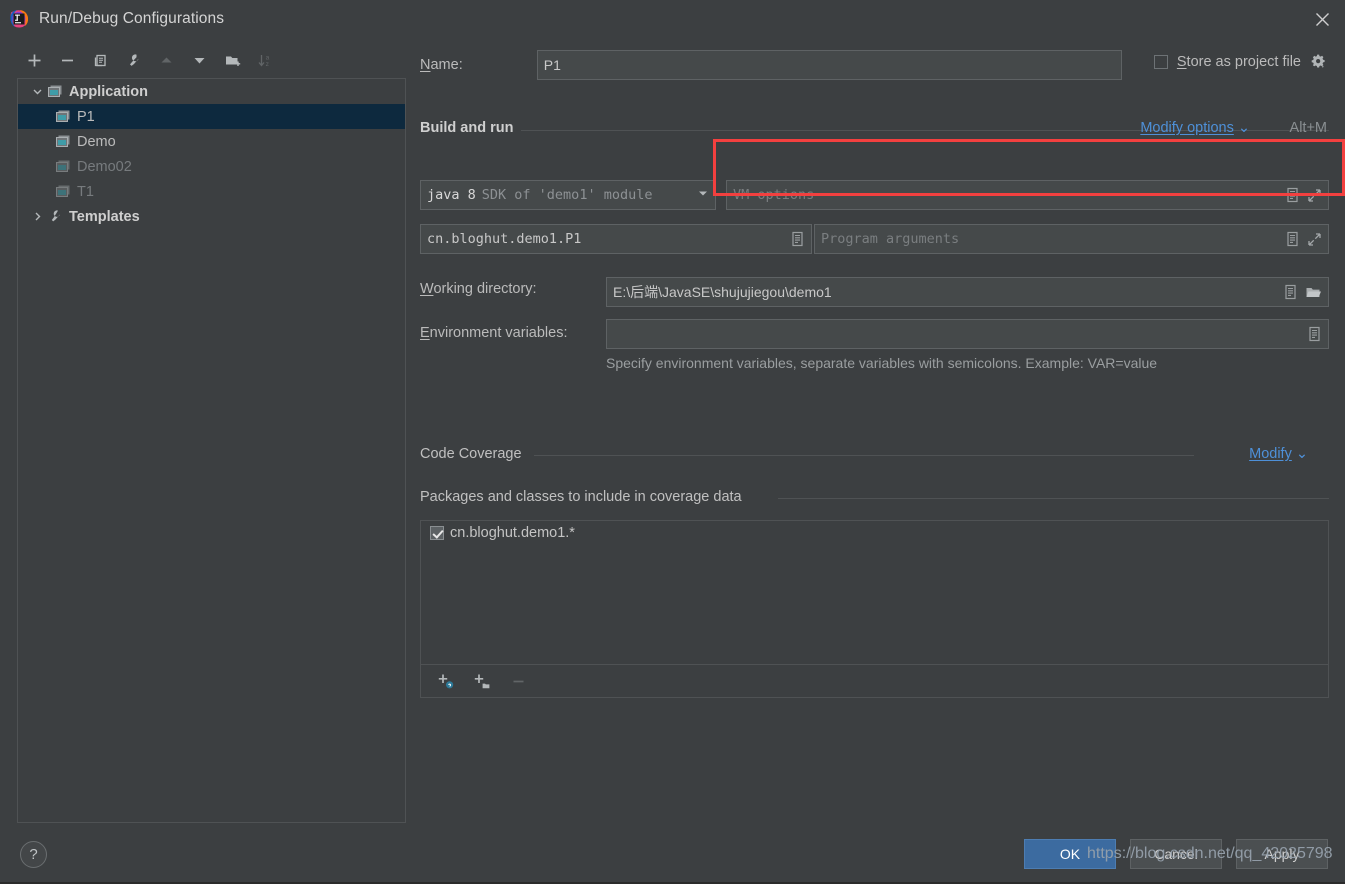  Describe the element at coordinates (37, 216) in the screenshot. I see `chevron-right-icon` at that location.